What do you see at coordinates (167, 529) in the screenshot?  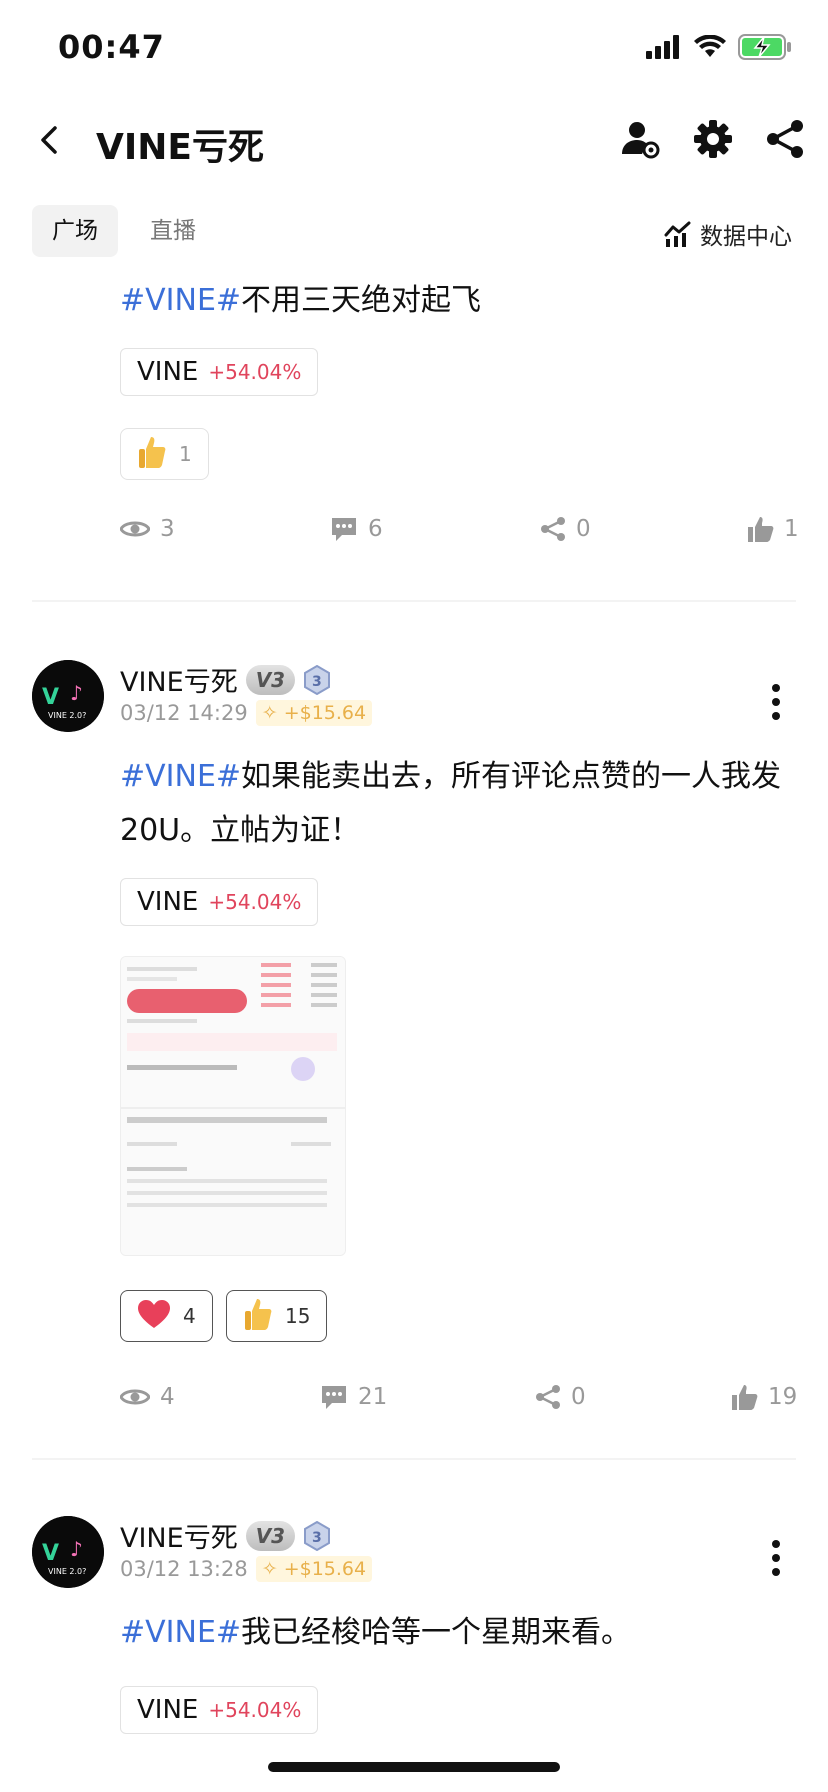 I see `views-count: 3` at bounding box center [167, 529].